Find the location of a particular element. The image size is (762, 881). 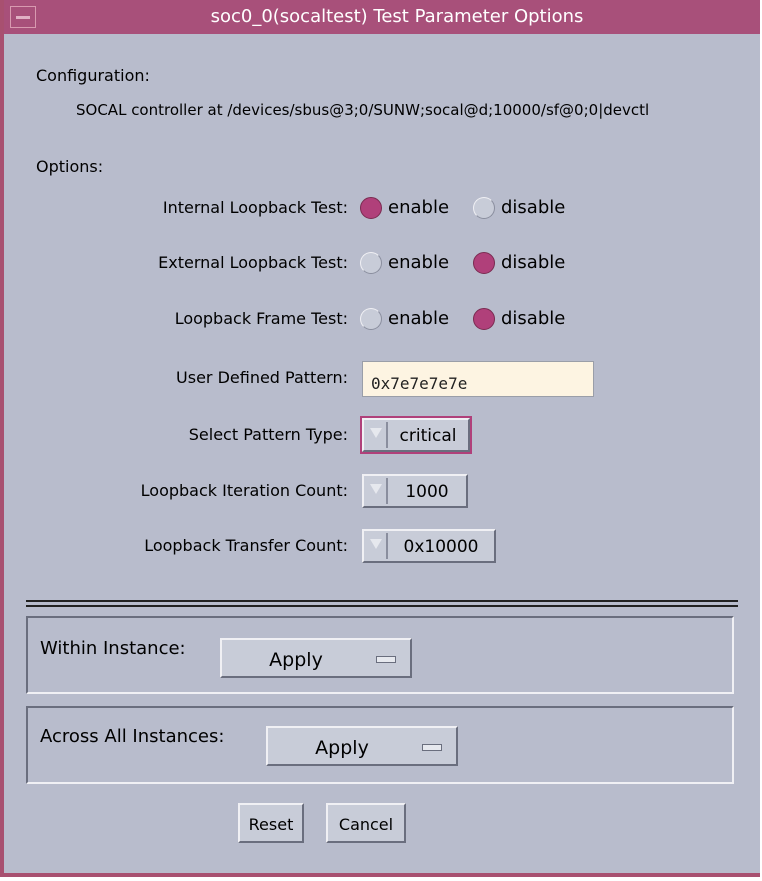

internal-loopback-disable-label: disable is located at coordinates (533, 207).